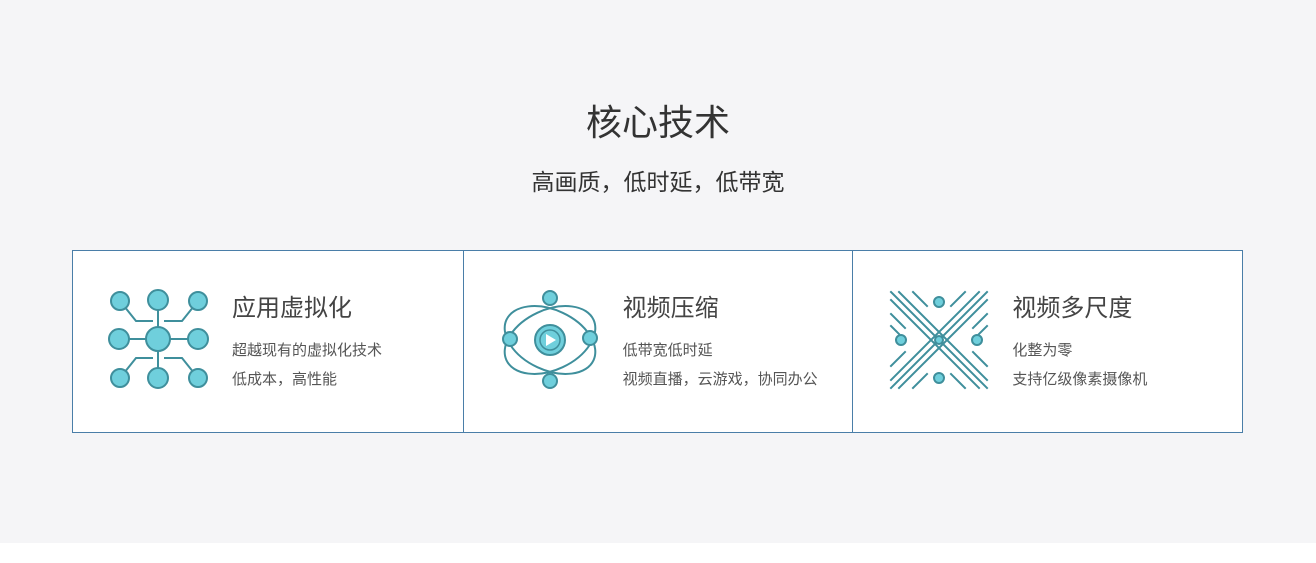 The image size is (1316, 563). Describe the element at coordinates (549, 339) in the screenshot. I see `video-orbit-icon` at that location.